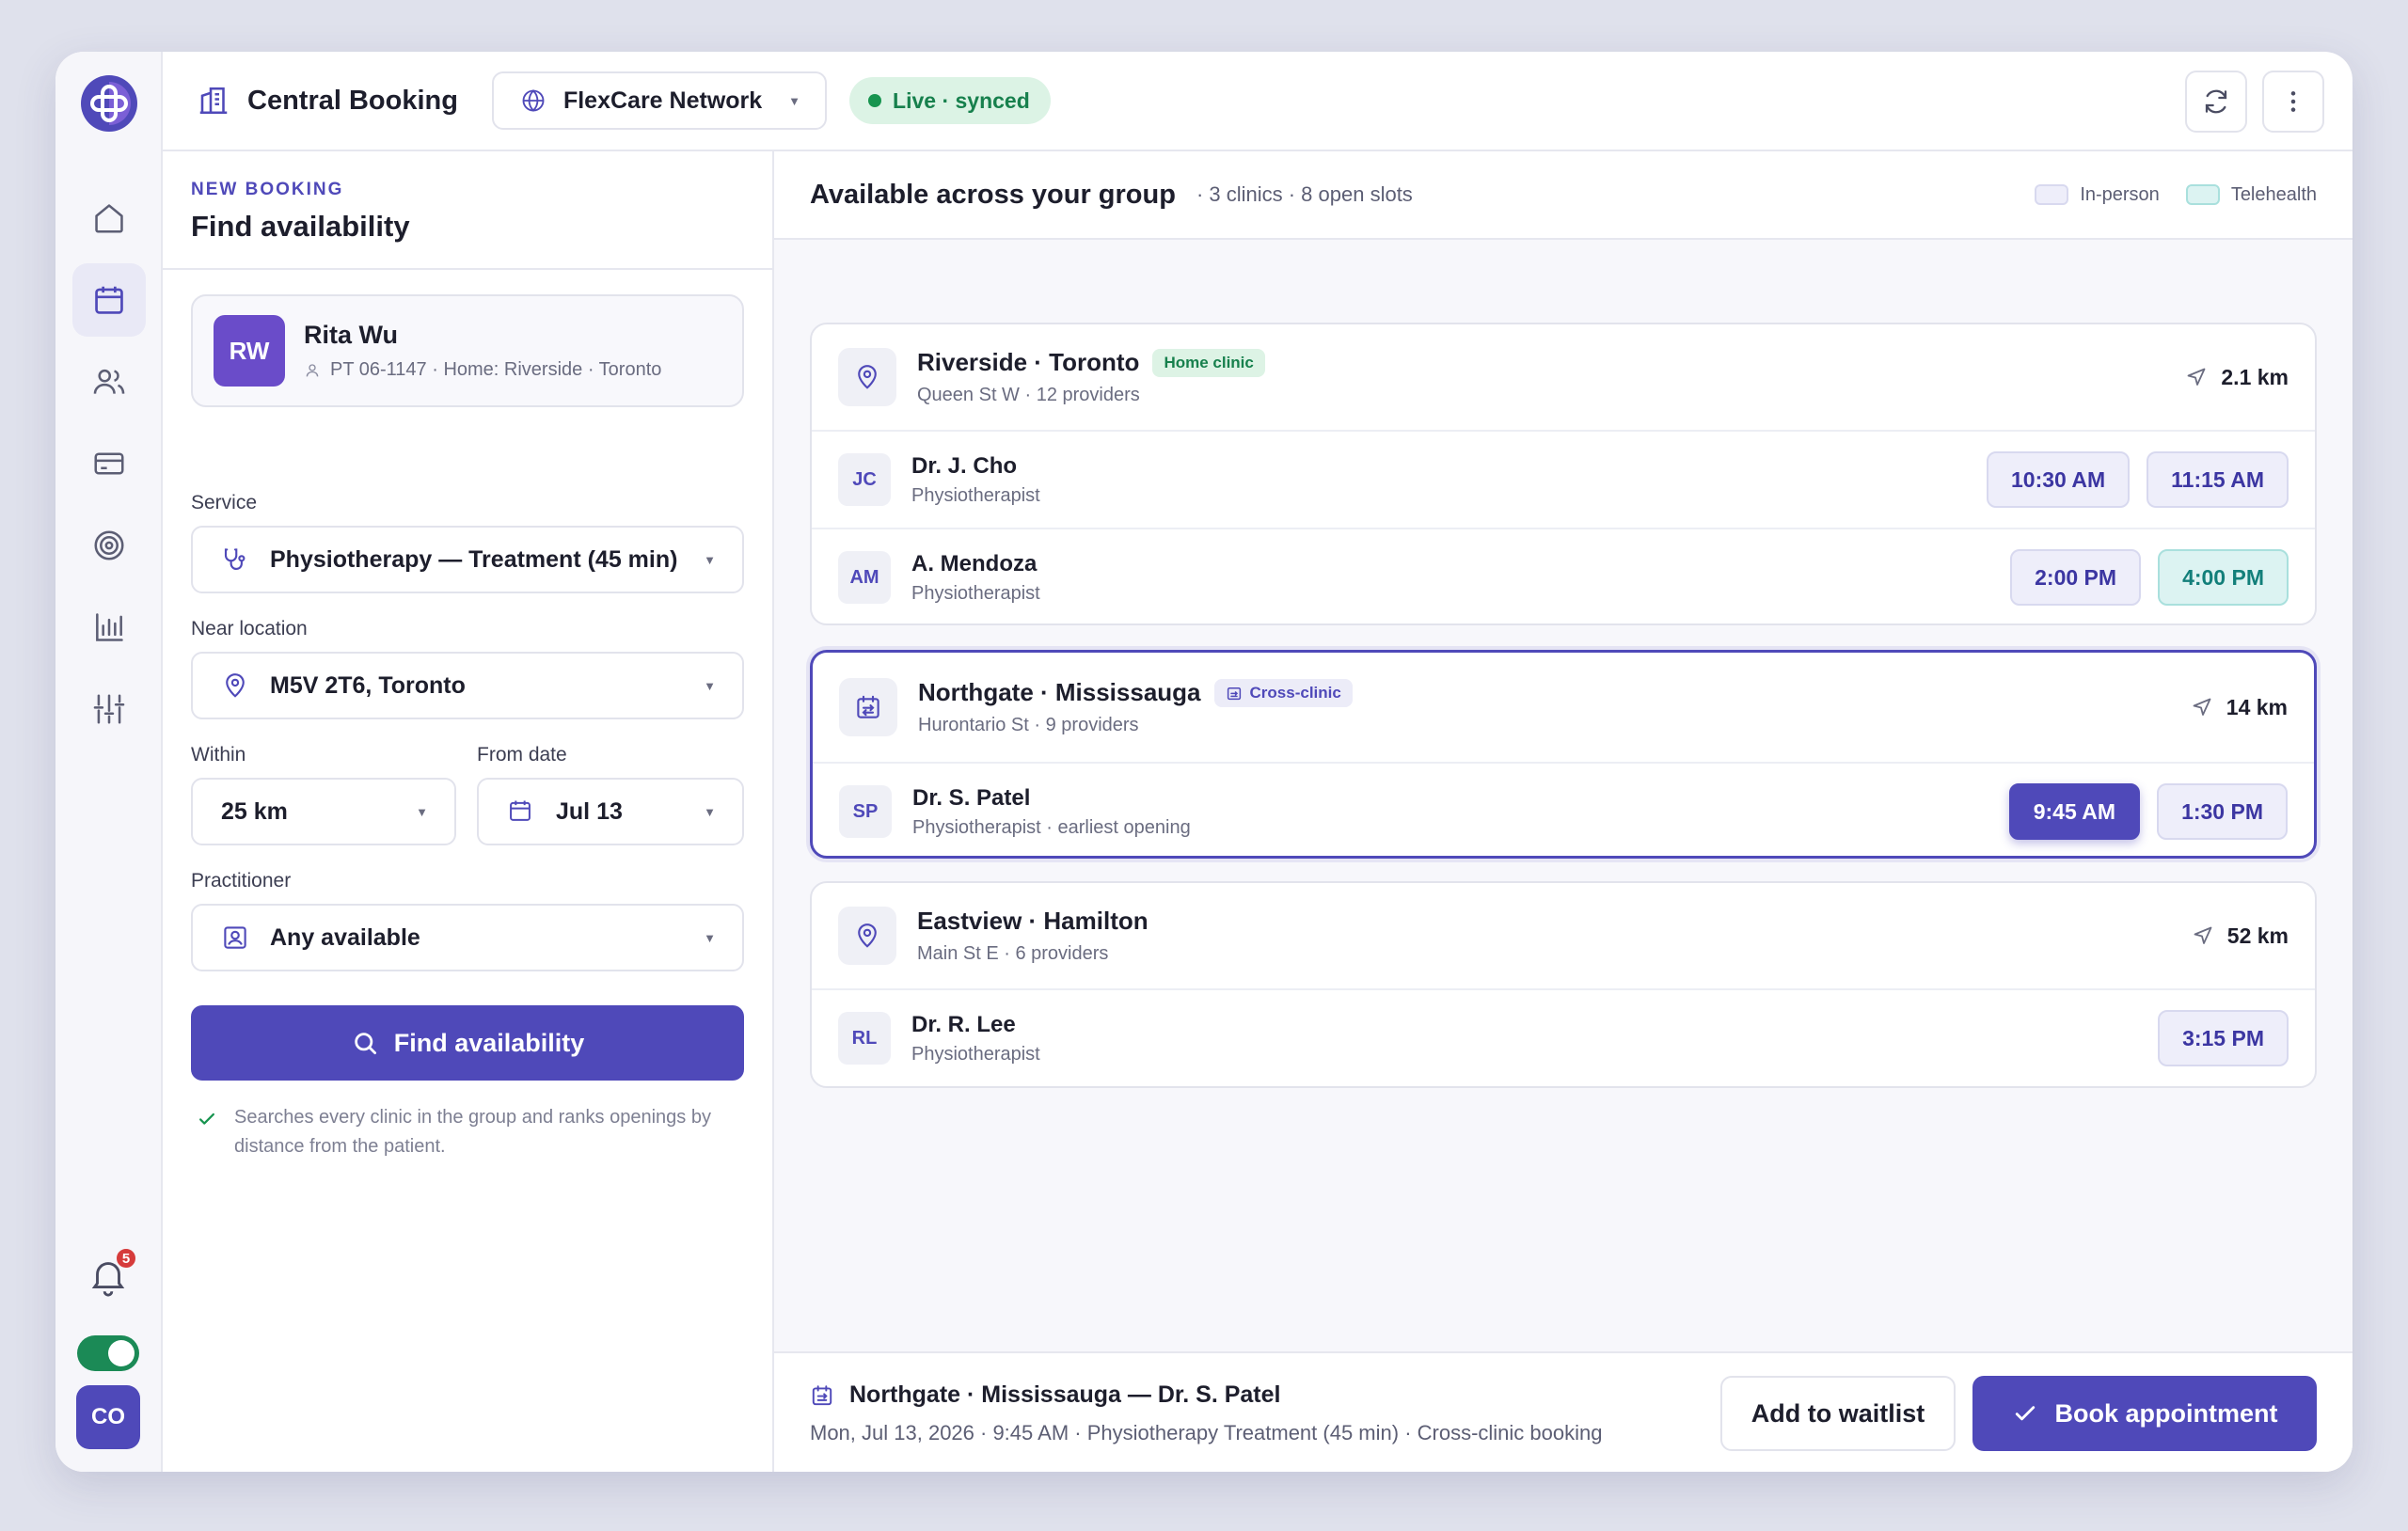 The height and width of the screenshot is (1531, 2408). What do you see at coordinates (2274, 194) in the screenshot?
I see `legend-telehealth: Telehealth` at bounding box center [2274, 194].